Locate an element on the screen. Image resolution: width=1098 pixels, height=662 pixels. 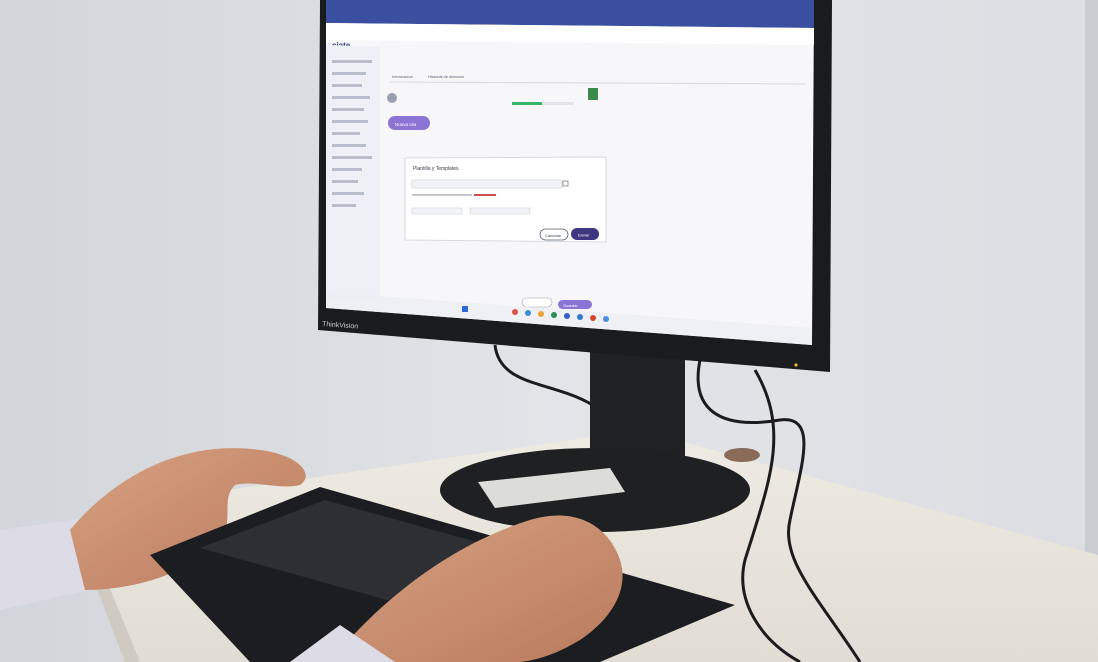
dialog-line-red is located at coordinates (485, 195).